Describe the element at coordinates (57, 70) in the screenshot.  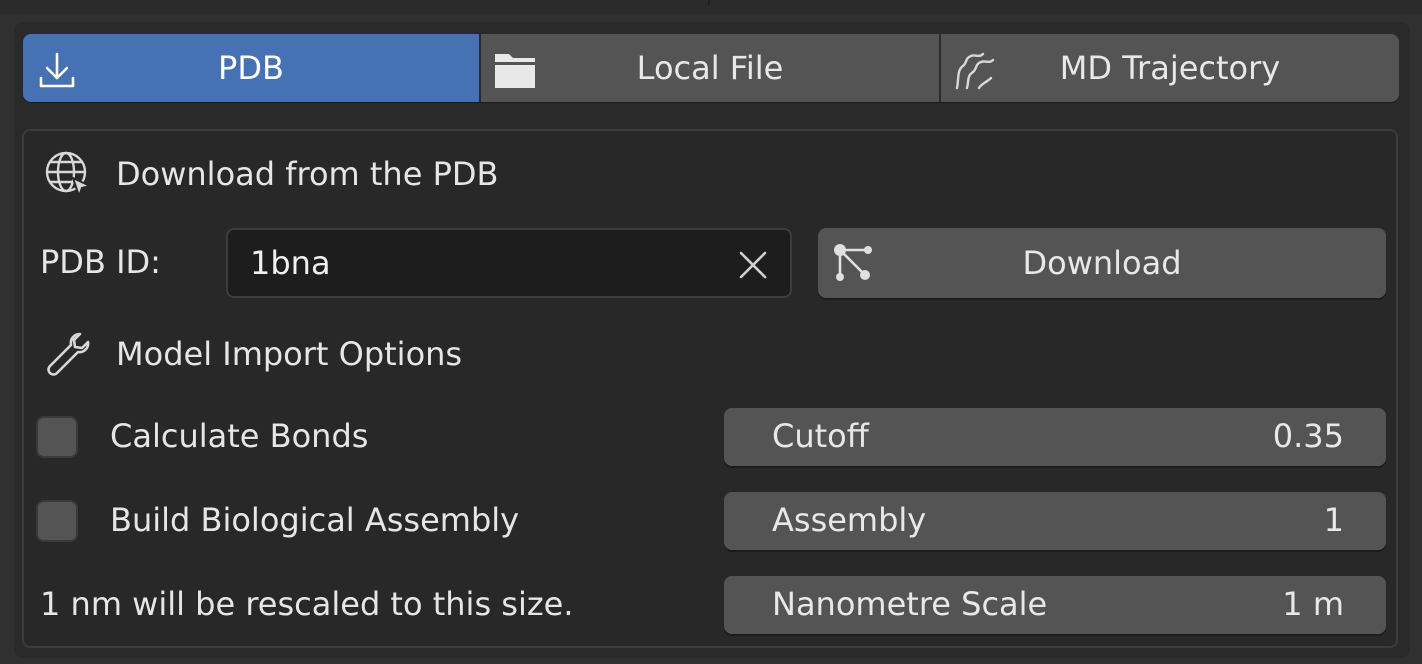
I see `download-icon` at that location.